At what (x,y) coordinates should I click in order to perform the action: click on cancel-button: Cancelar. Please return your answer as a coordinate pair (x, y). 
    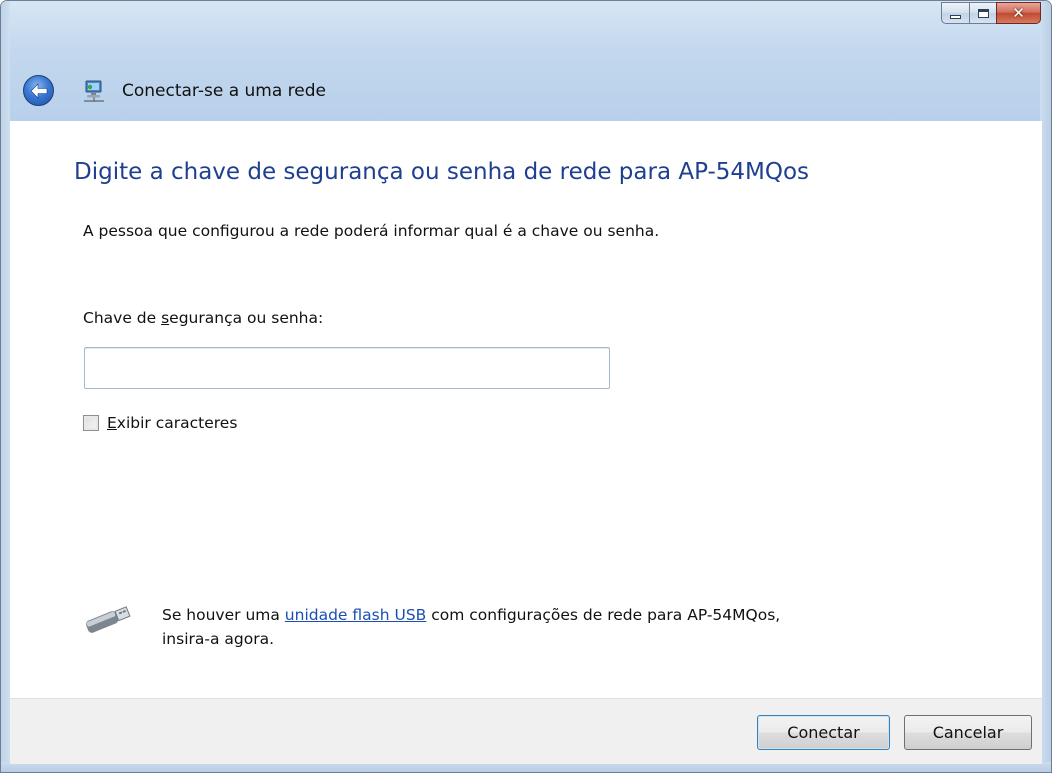
    Looking at the image, I should click on (968, 732).